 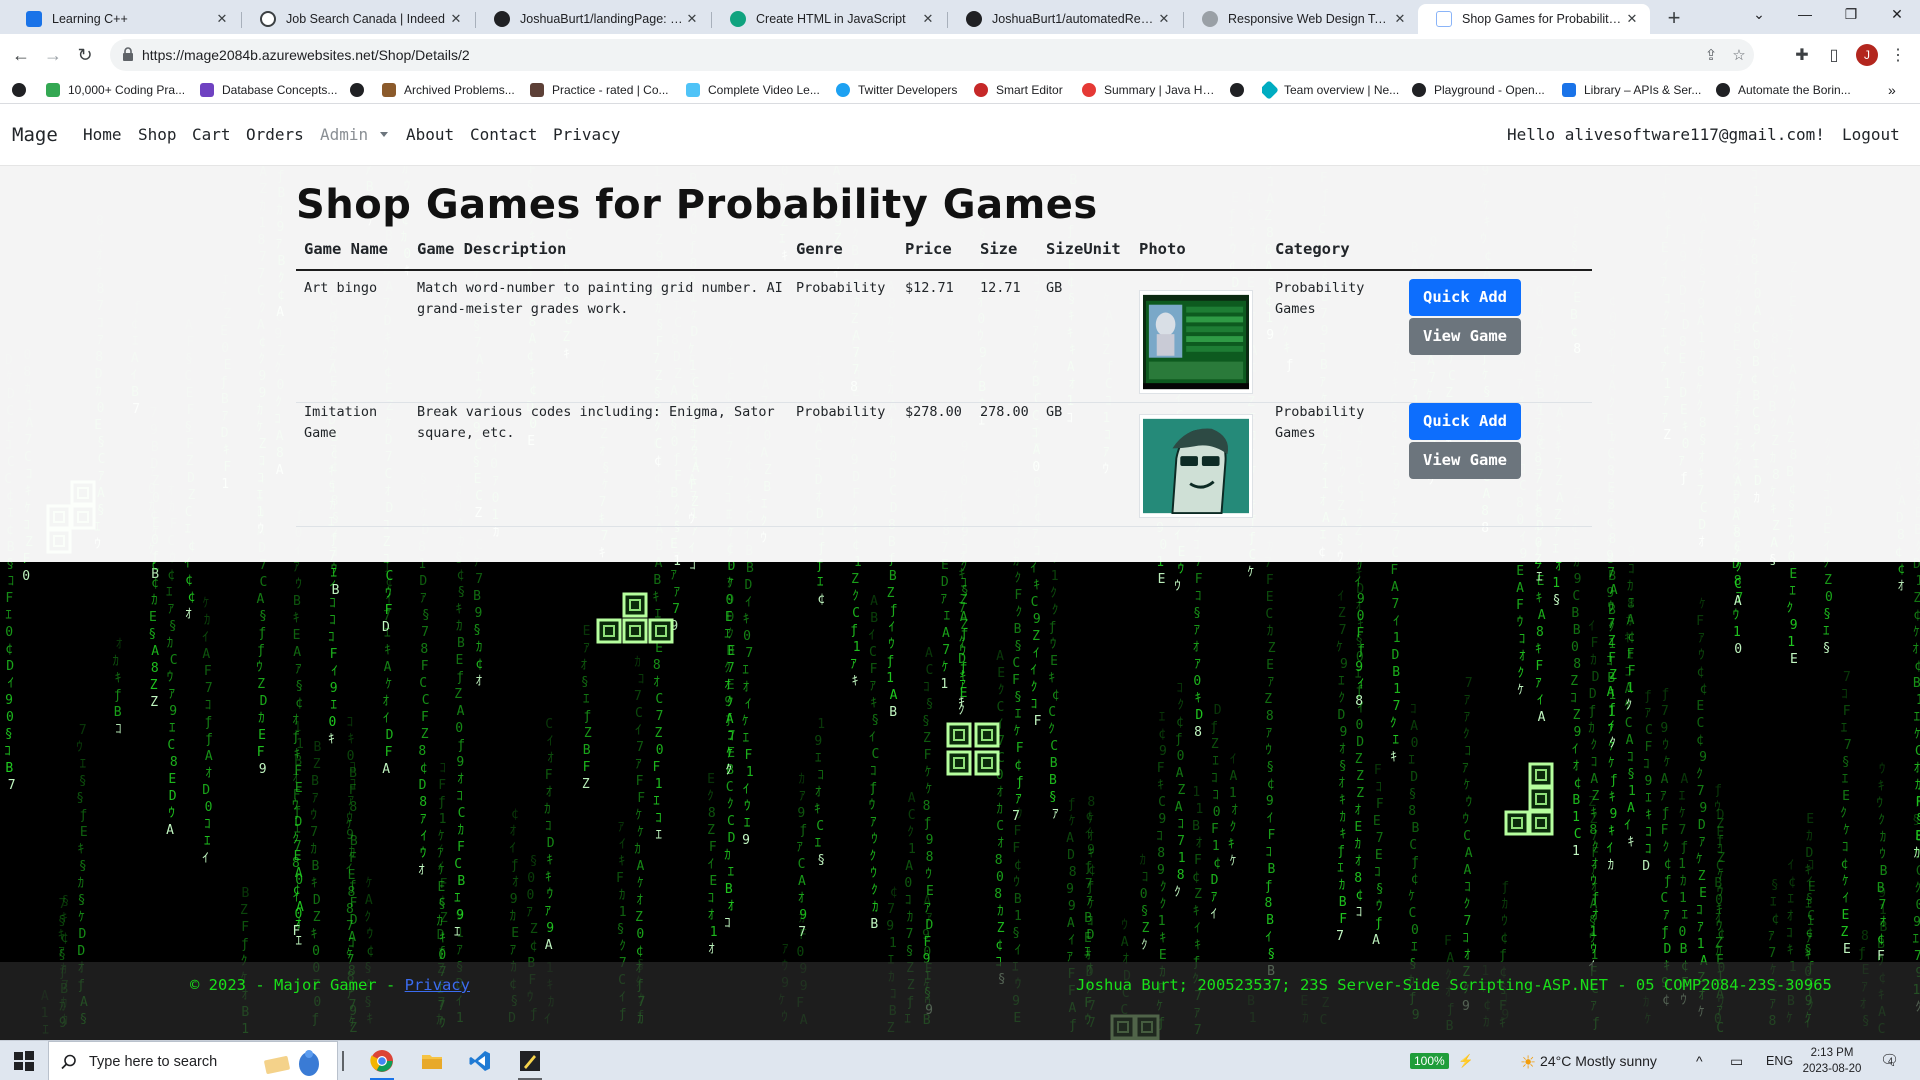 What do you see at coordinates (193, 1060) in the screenshot?
I see `taskbar-search: Type here to search` at bounding box center [193, 1060].